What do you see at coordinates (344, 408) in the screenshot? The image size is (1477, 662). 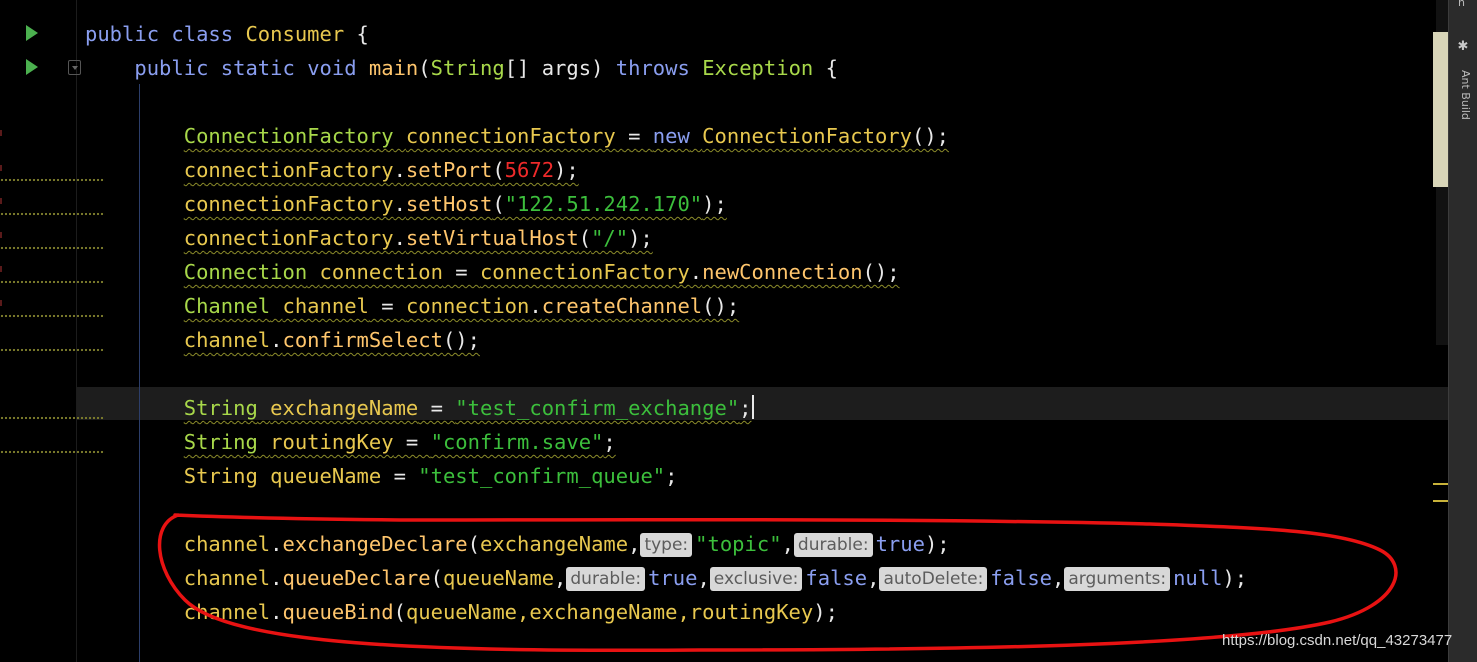 I see `variable: exchangeName` at bounding box center [344, 408].